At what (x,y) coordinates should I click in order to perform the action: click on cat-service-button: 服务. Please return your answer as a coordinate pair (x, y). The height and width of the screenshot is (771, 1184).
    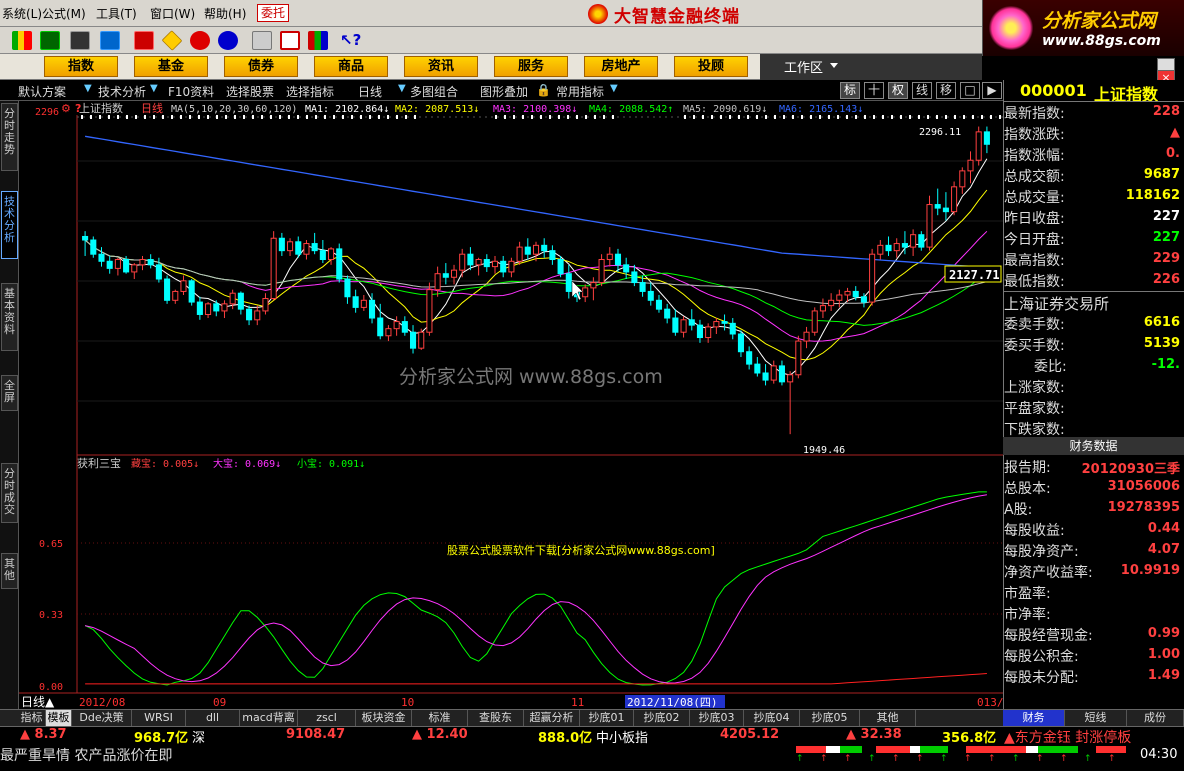
    Looking at the image, I should click on (531, 66).